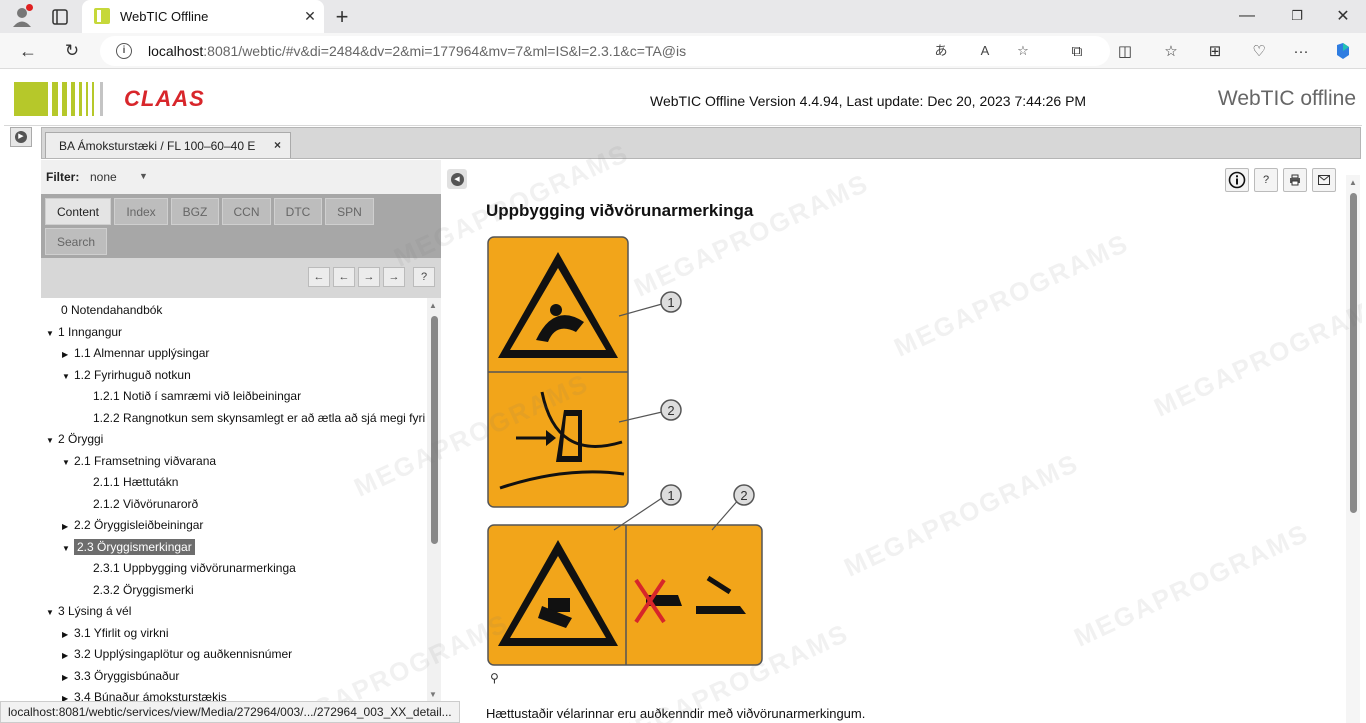 The width and height of the screenshot is (1366, 723). I want to click on tree-item: ▼ 1.2 Fyrirhuguð notkun, so click(126, 376).